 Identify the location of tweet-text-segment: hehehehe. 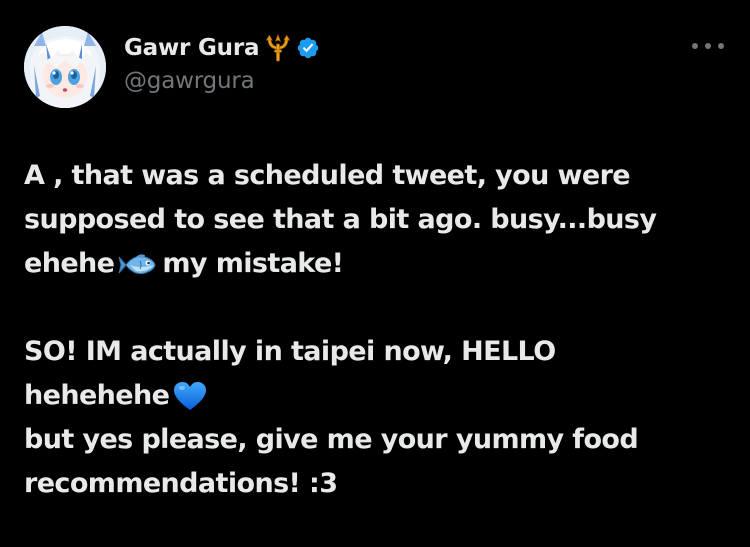
(97, 395).